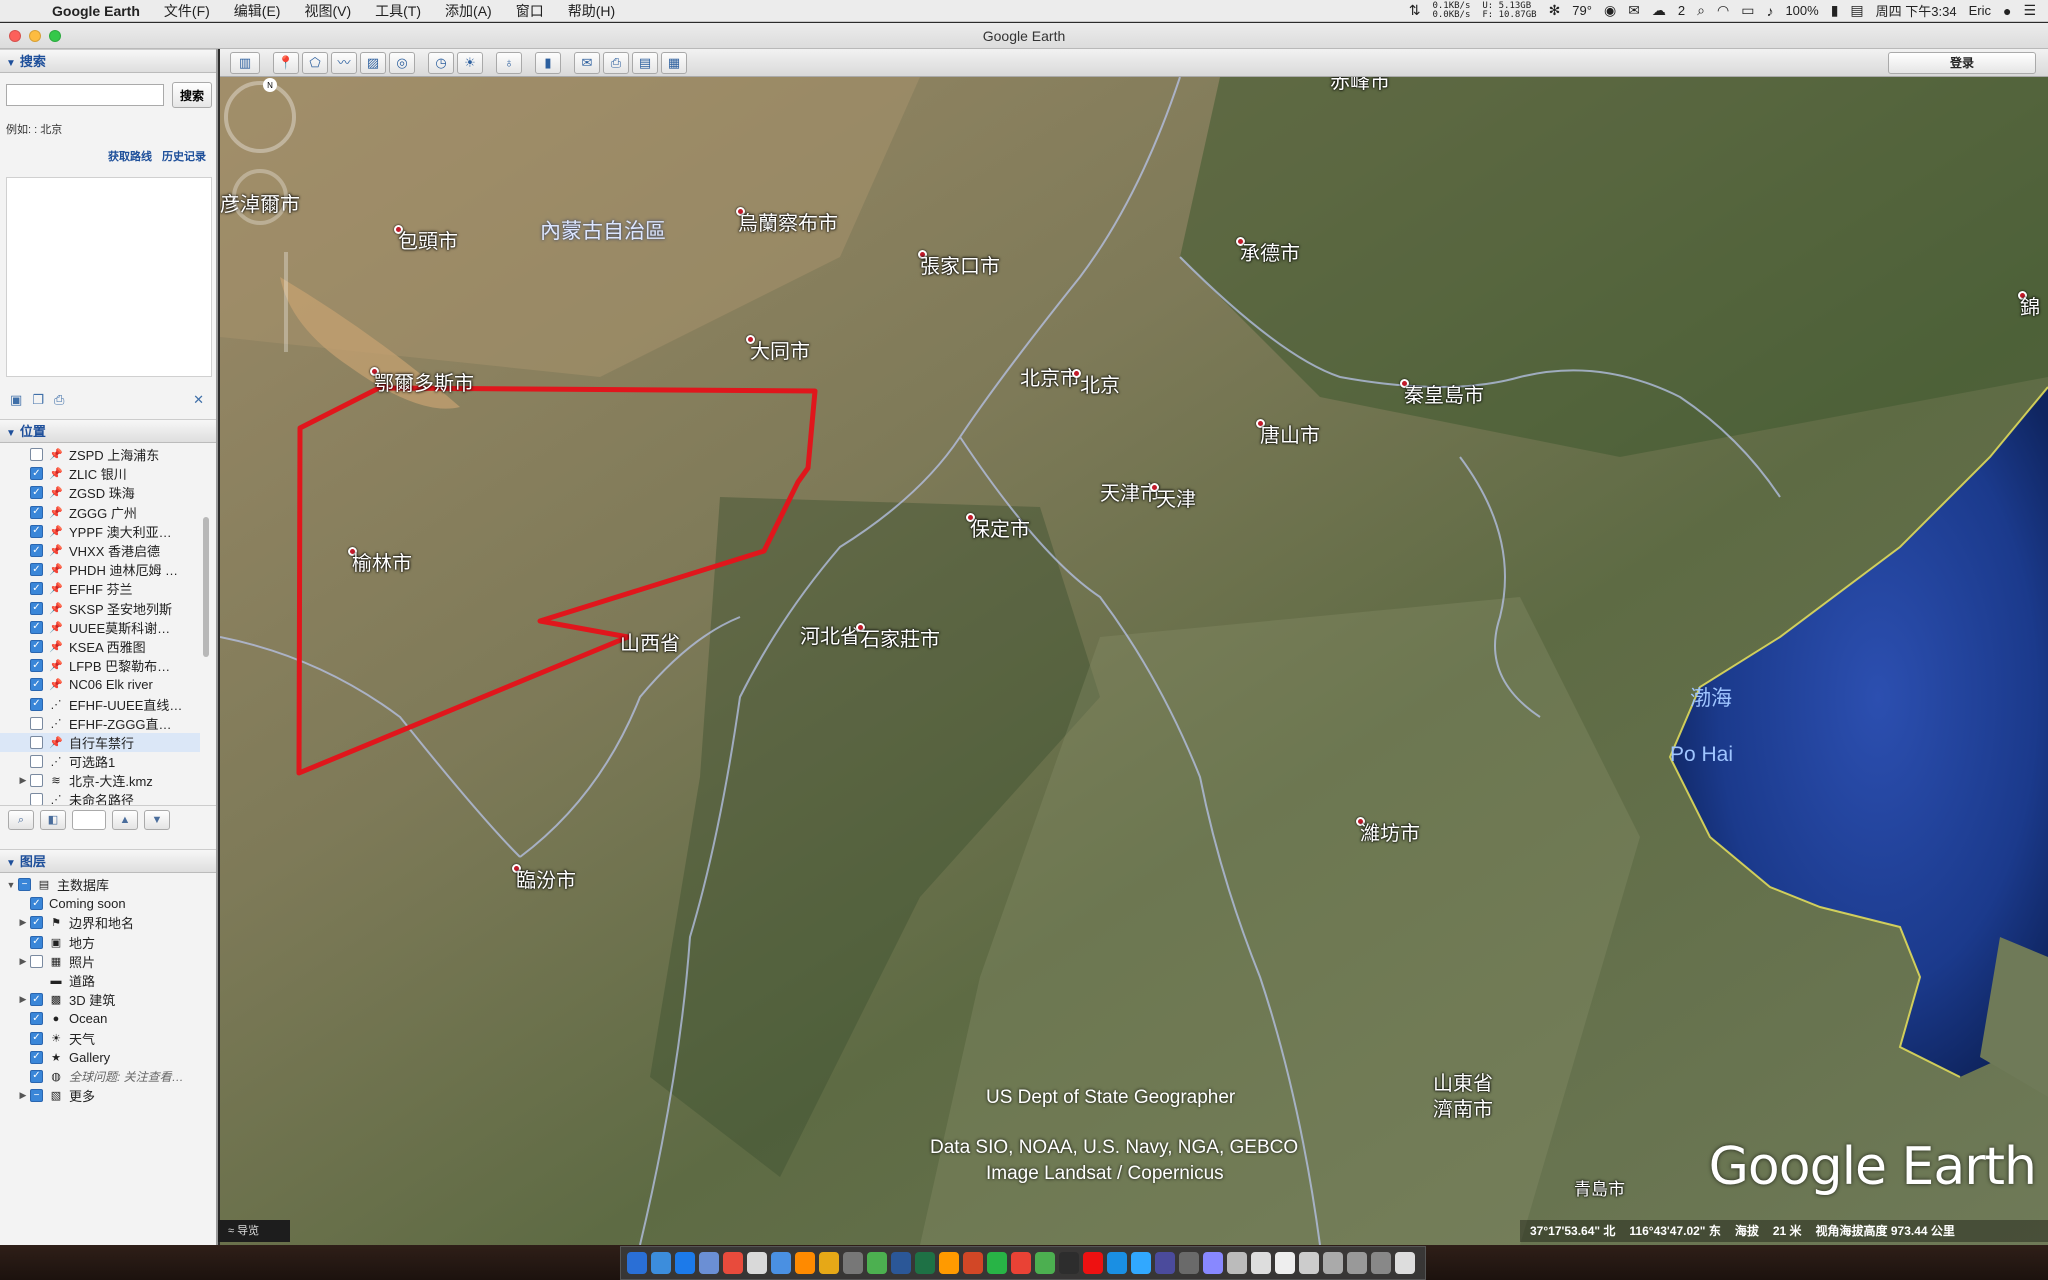 The image size is (2048, 1280). Describe the element at coordinates (53, 819) in the screenshot. I see `toggle-panel-button: ◧` at that location.